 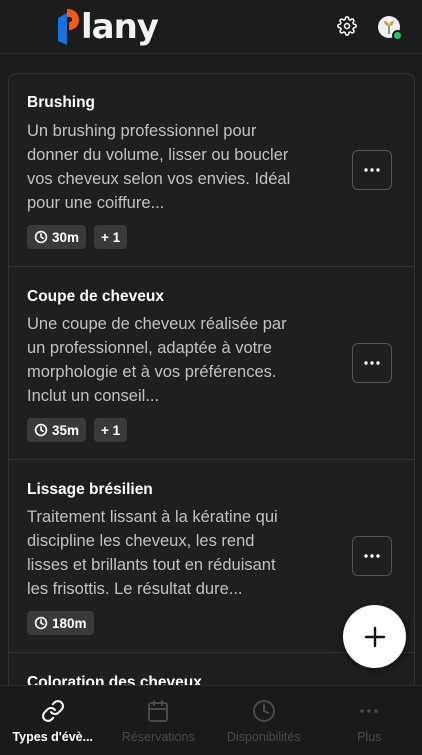 I want to click on logo-text: lany, so click(x=120, y=27).